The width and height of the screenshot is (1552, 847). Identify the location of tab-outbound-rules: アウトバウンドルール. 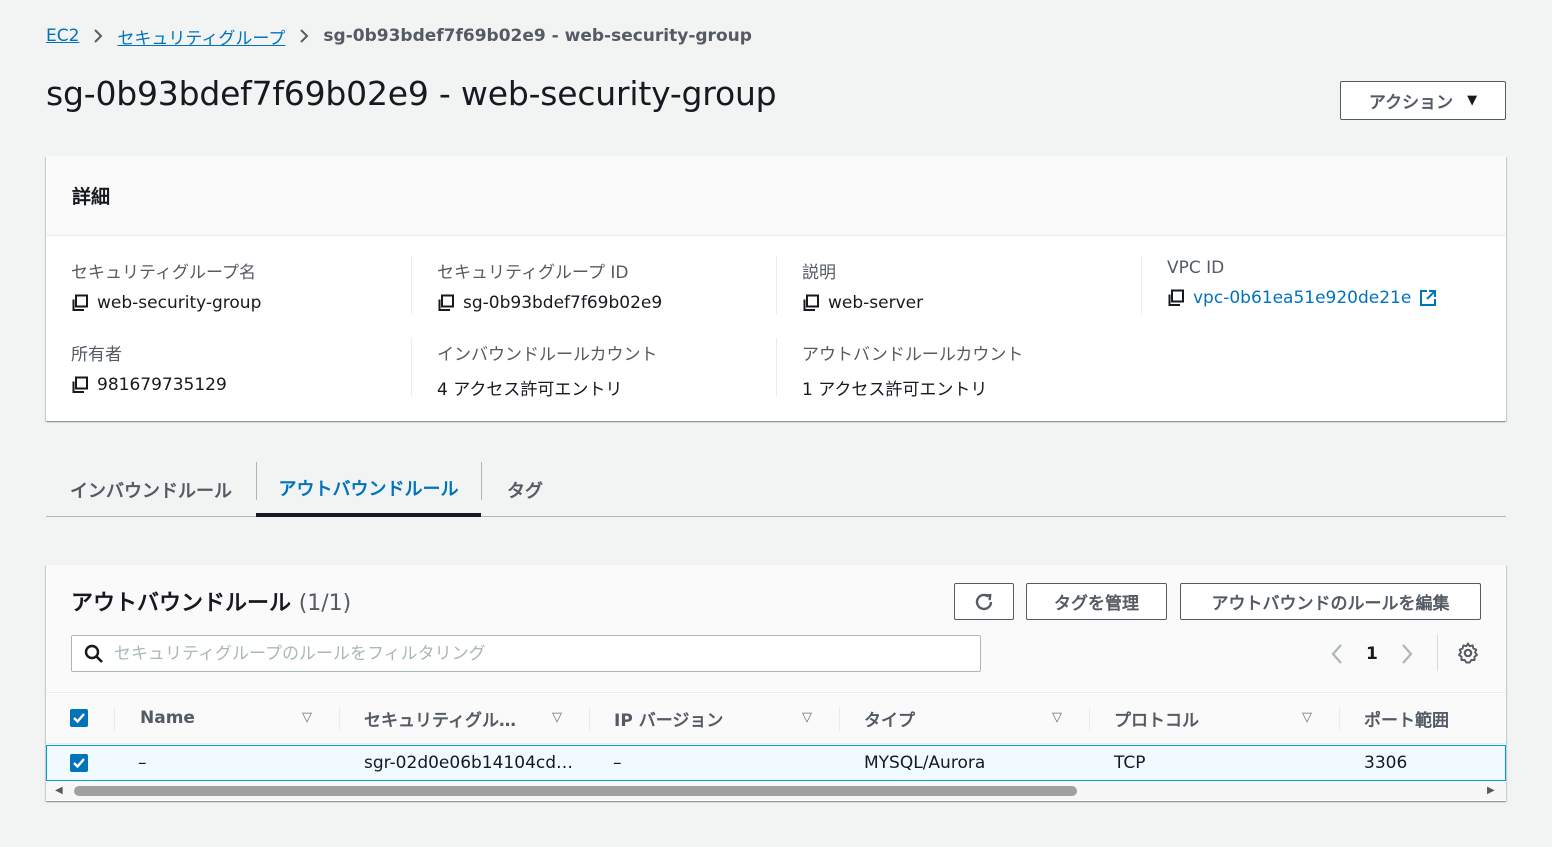
(368, 489).